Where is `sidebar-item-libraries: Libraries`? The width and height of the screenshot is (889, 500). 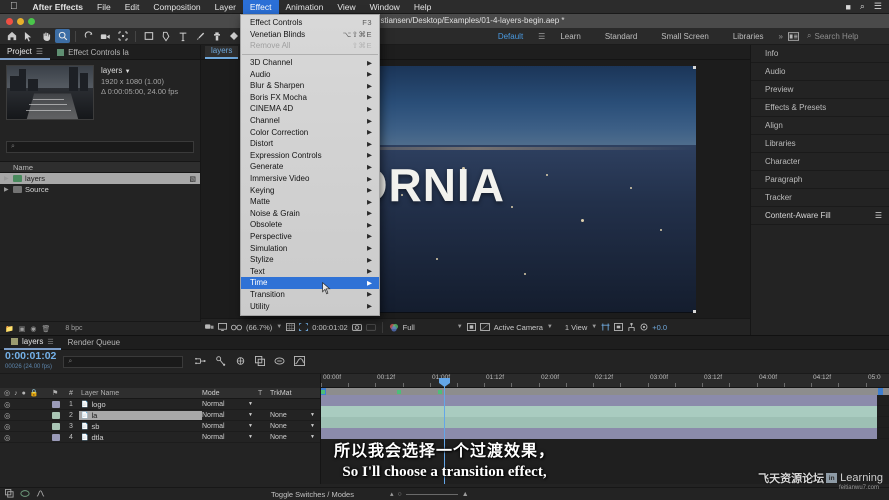
sidebar-item-libraries: Libraries is located at coordinates (820, 144).